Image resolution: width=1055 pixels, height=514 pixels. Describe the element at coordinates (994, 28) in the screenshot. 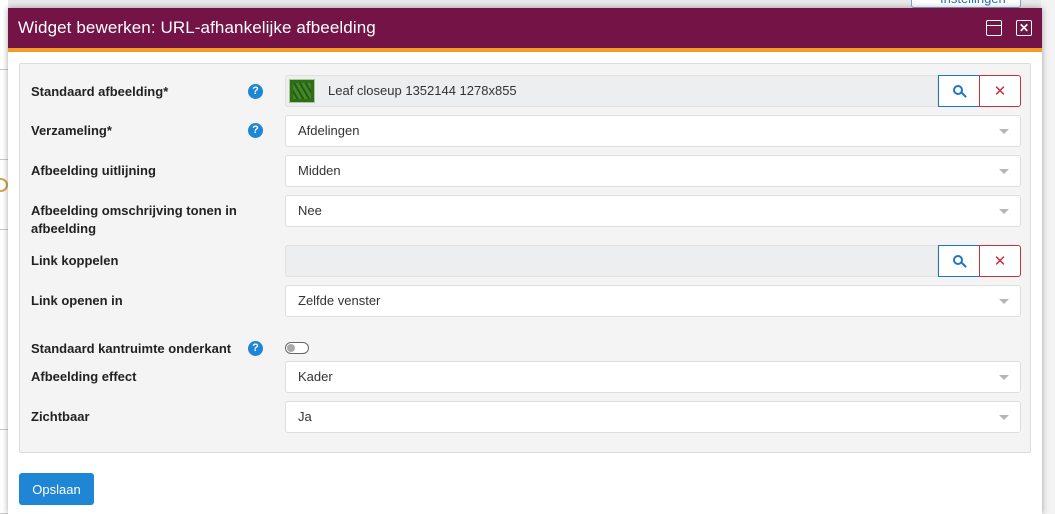

I see `maximize-icon` at that location.